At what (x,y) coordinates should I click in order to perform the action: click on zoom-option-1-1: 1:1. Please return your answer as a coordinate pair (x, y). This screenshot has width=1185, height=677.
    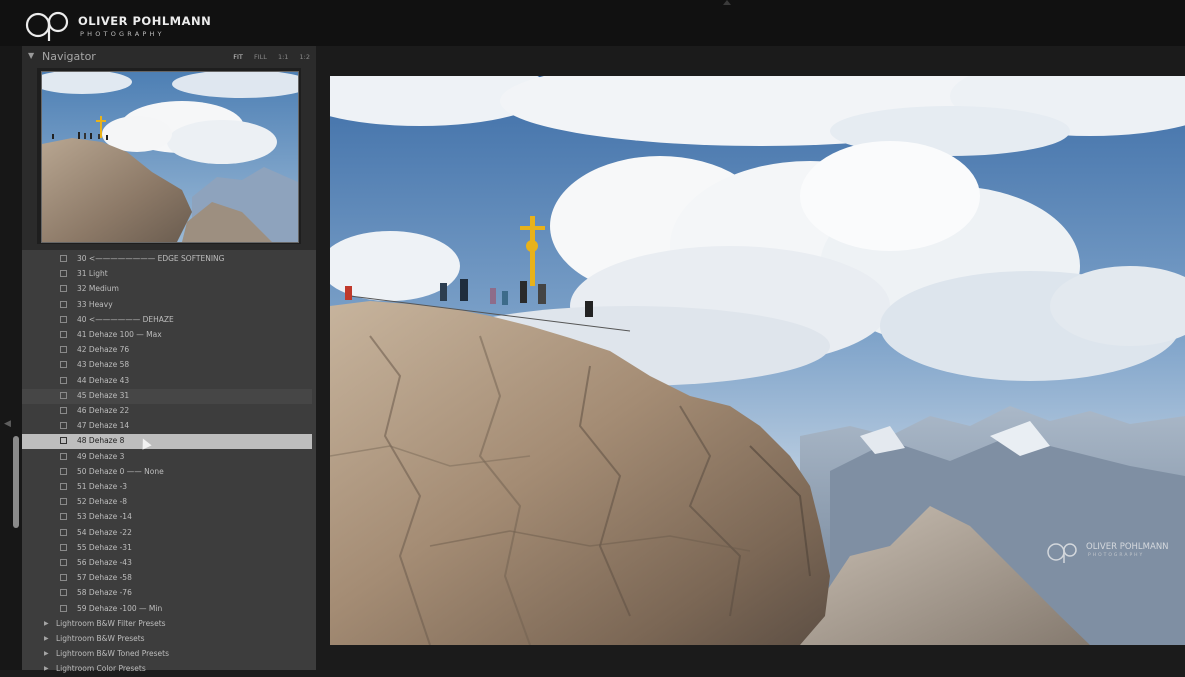
    Looking at the image, I should click on (283, 57).